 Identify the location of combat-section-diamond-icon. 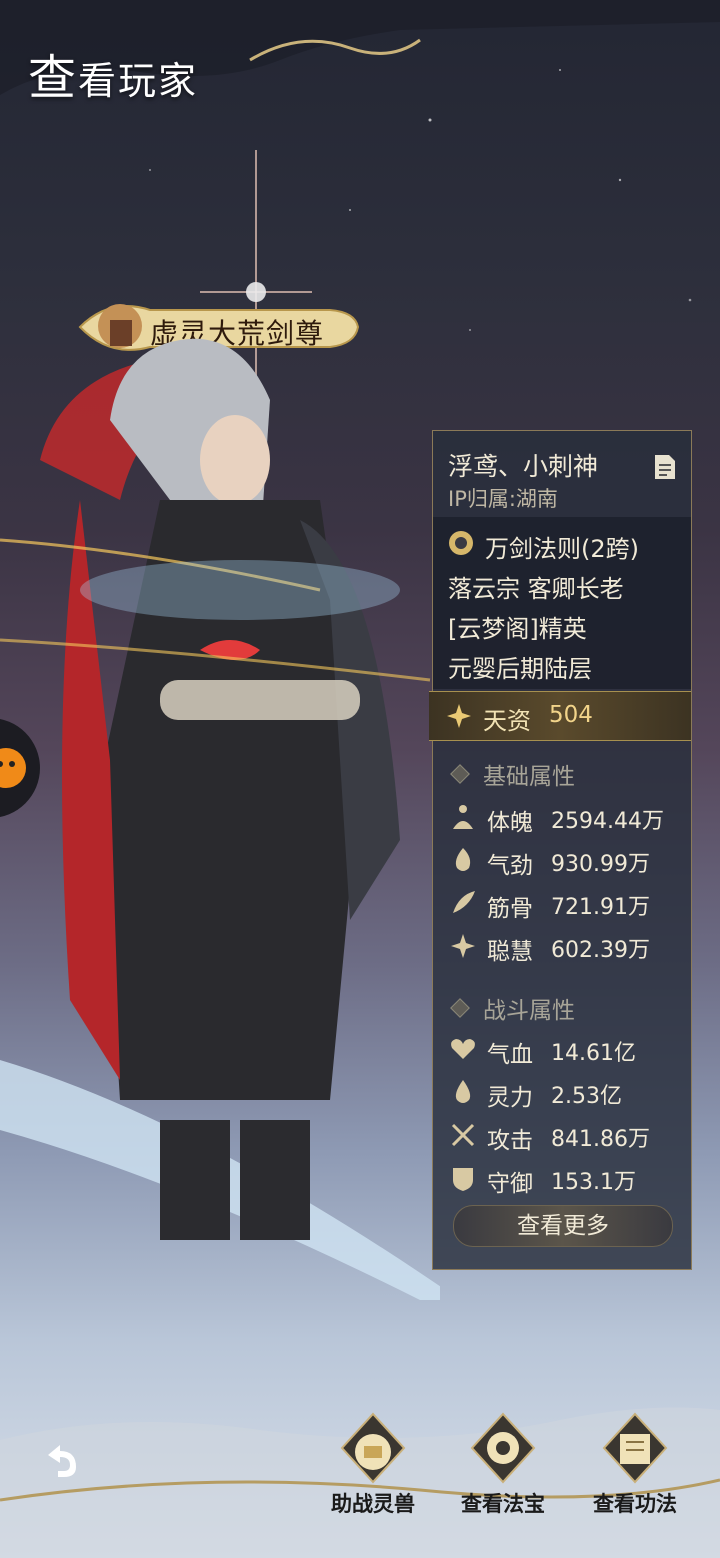
(460, 1008).